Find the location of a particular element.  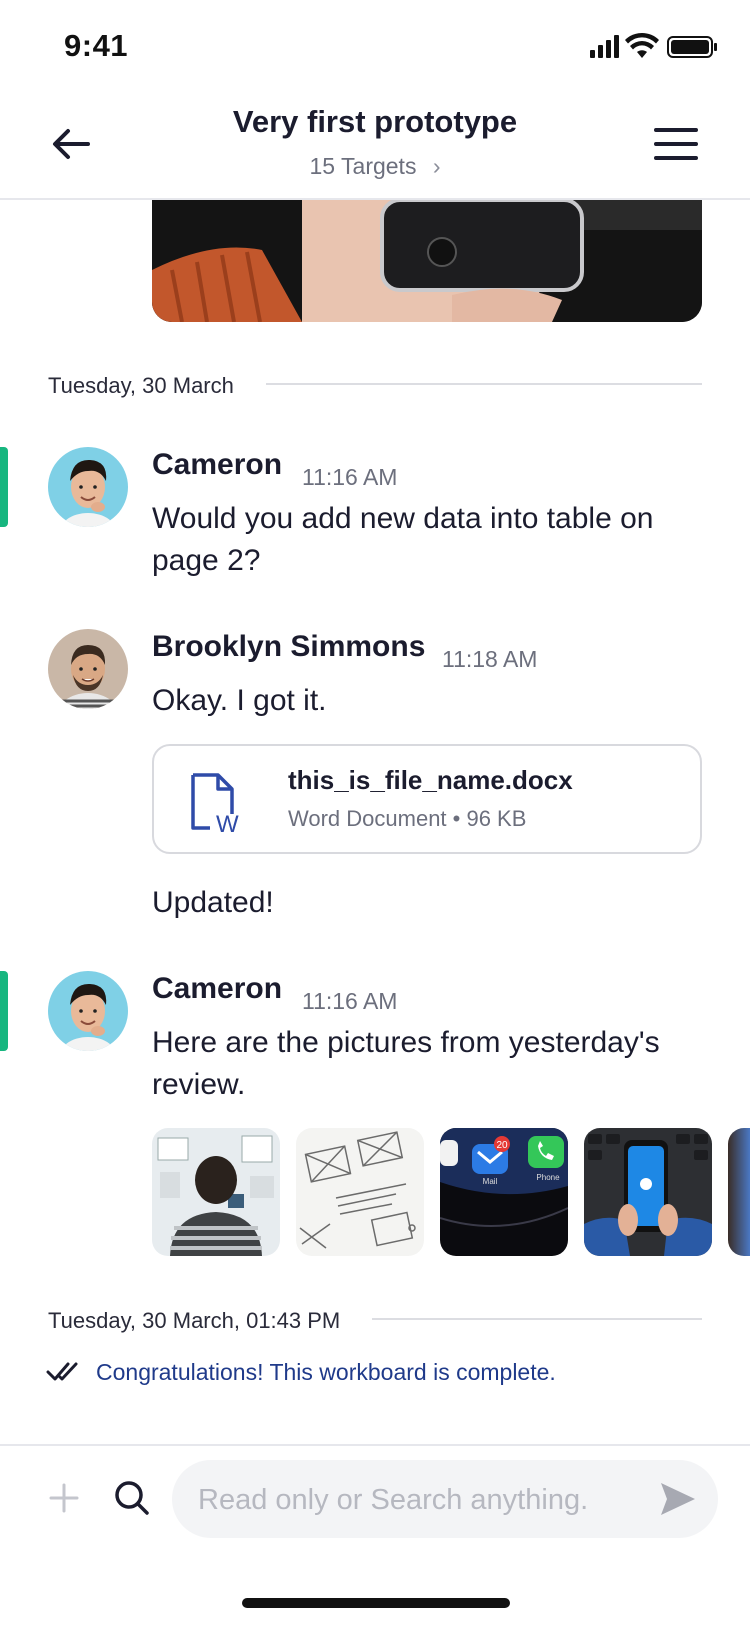

double-check-icon is located at coordinates (62, 1371).